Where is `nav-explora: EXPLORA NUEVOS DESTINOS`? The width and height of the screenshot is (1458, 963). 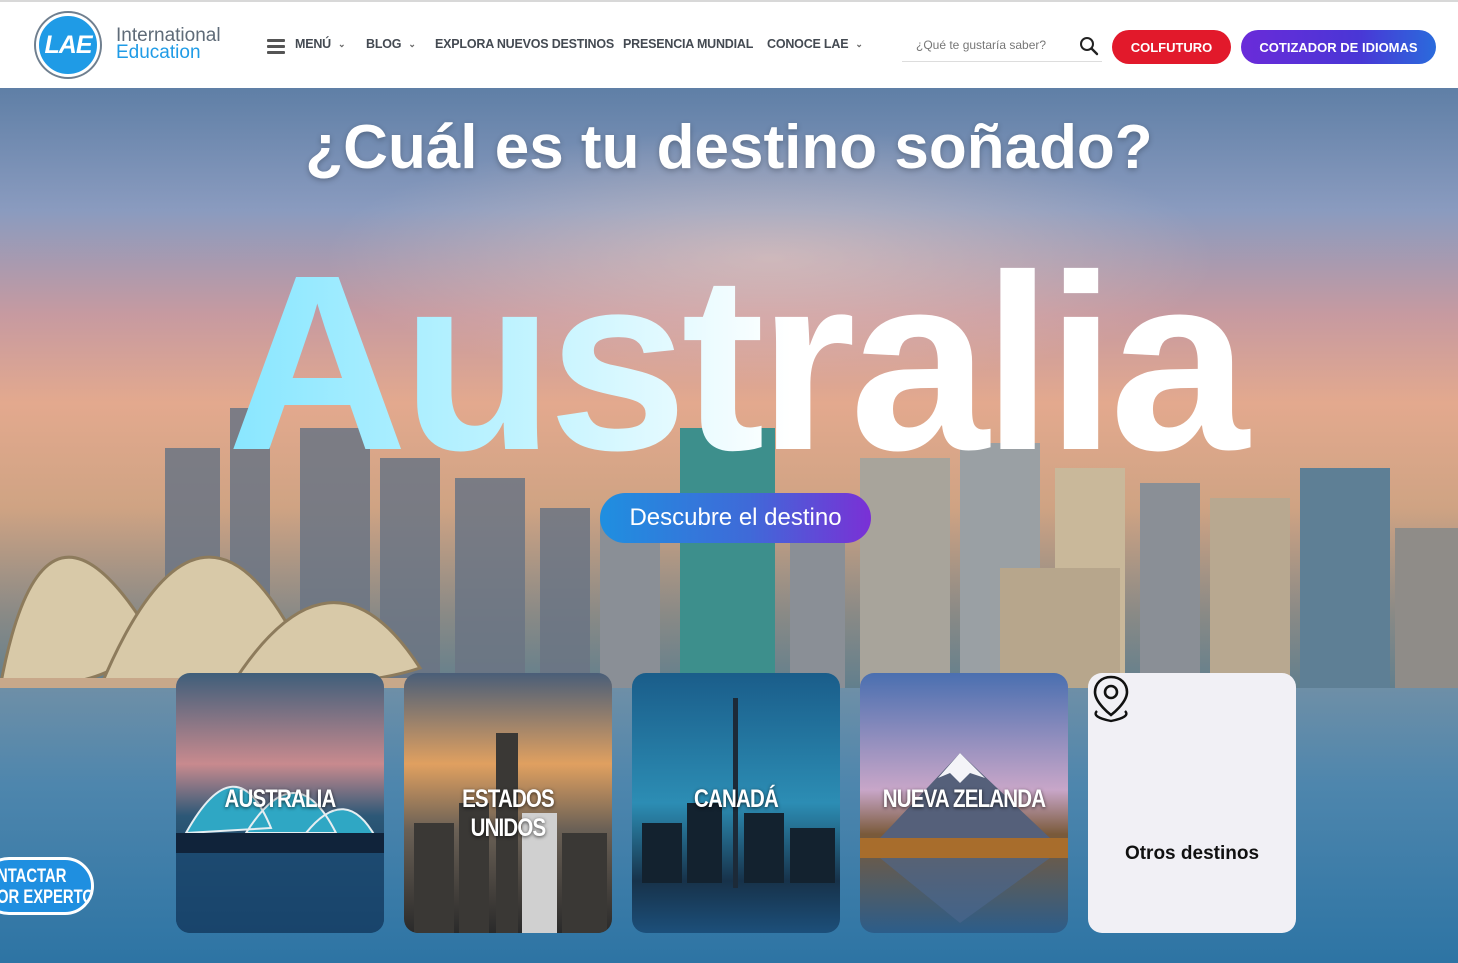 nav-explora: EXPLORA NUEVOS DESTINOS is located at coordinates (524, 44).